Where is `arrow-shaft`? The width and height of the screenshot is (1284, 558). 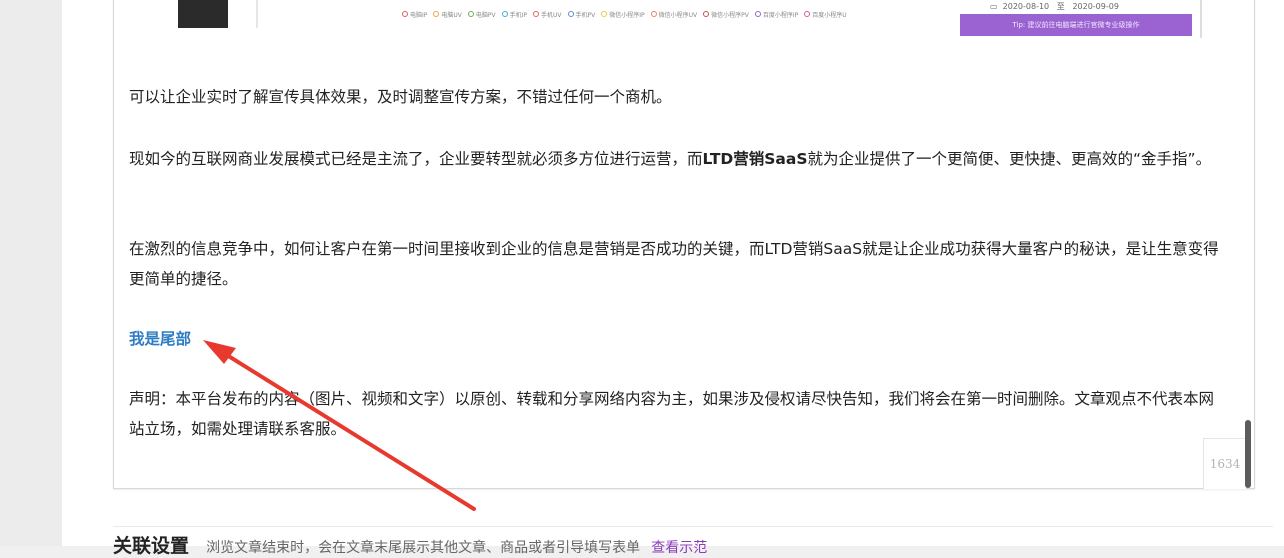
arrow-shaft is located at coordinates (348, 430).